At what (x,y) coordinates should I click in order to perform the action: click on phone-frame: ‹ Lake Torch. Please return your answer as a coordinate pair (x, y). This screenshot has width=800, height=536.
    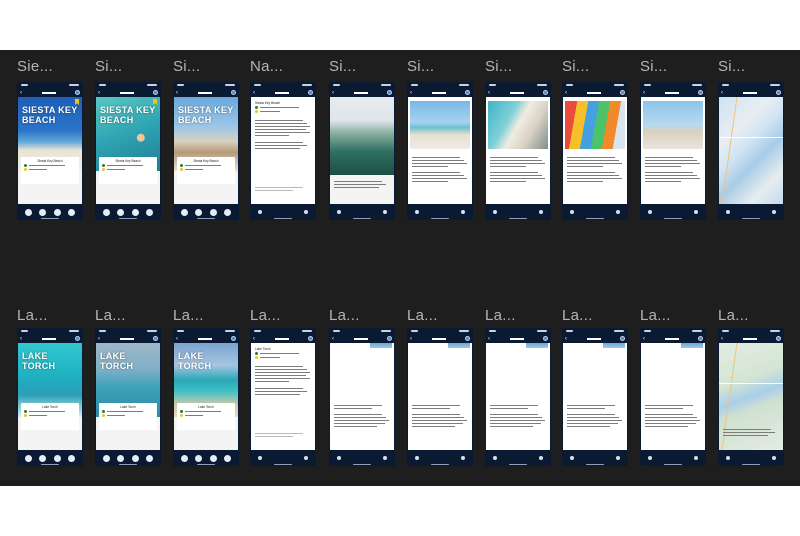
    Looking at the image, I should click on (283, 397).